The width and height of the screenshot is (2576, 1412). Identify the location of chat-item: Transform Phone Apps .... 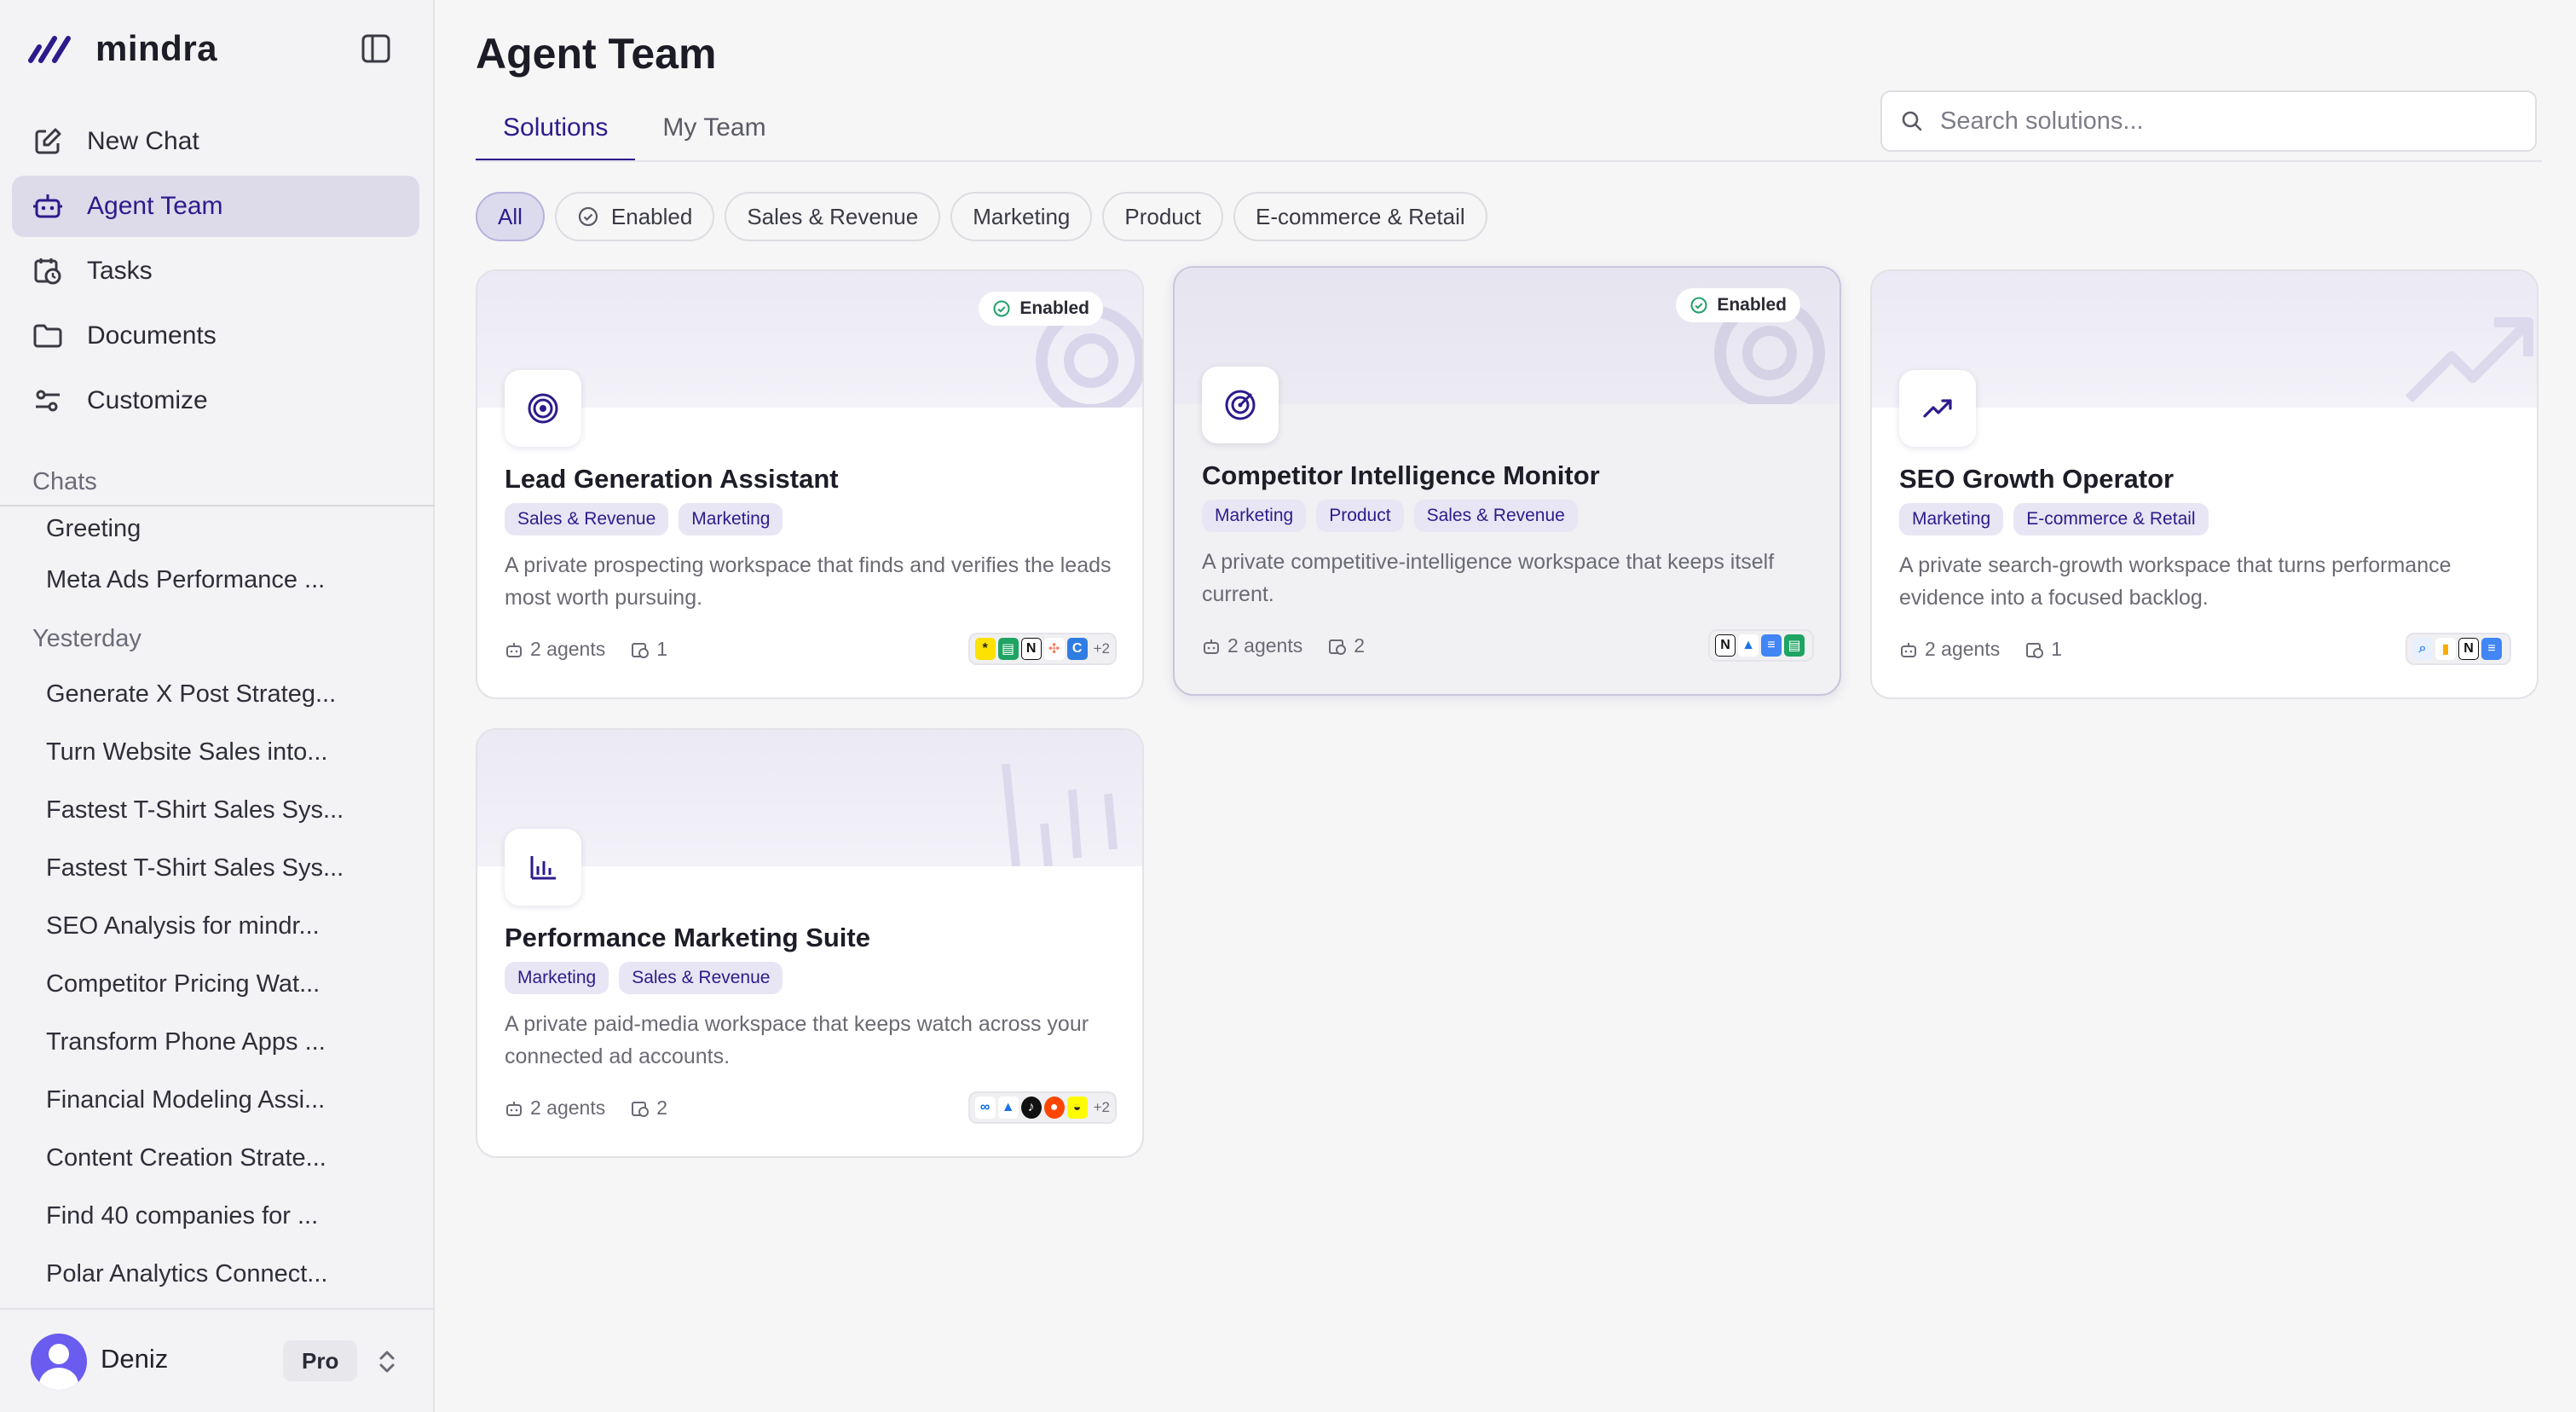
(217, 1042).